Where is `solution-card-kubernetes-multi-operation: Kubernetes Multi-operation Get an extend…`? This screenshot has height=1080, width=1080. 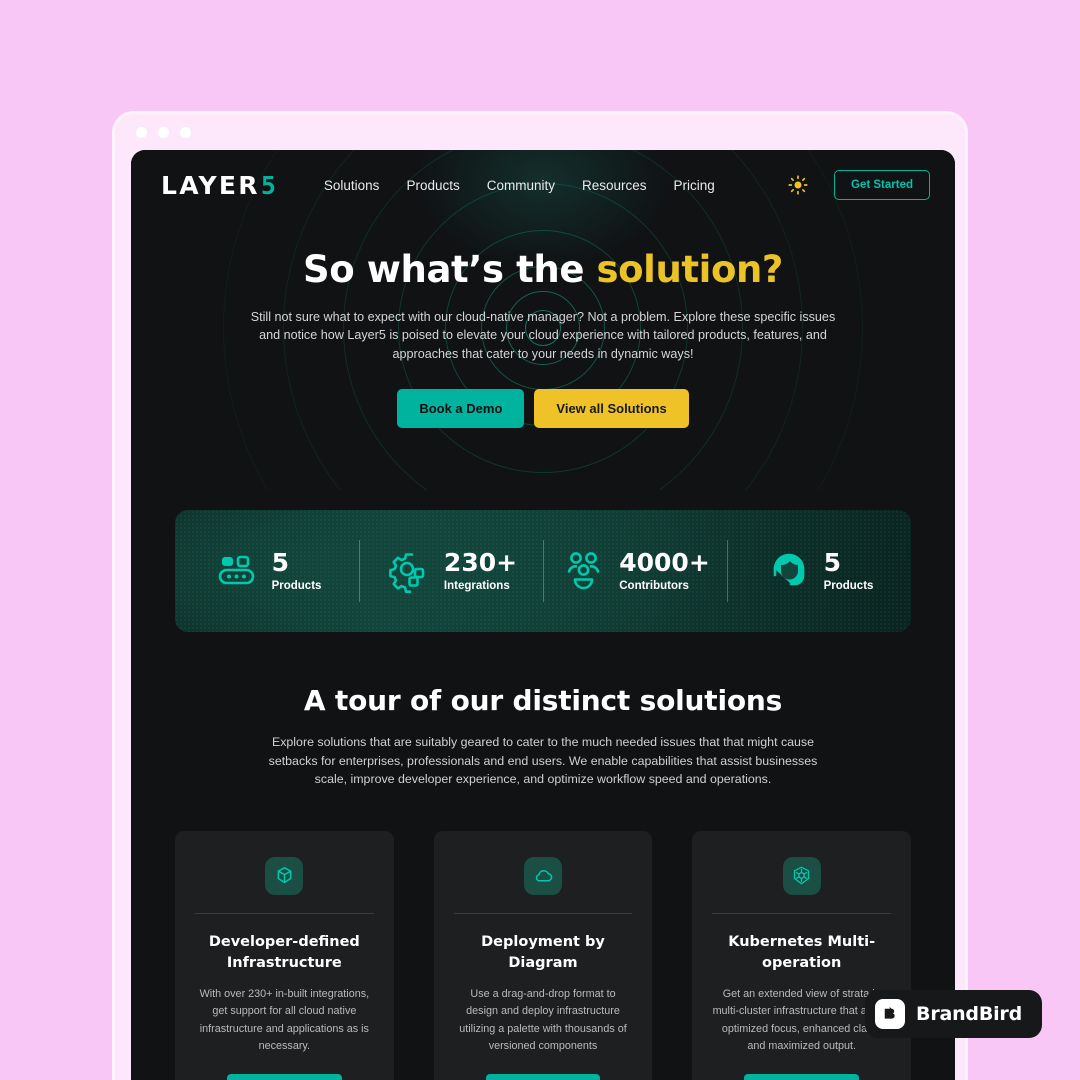
solution-card-kubernetes-multi-operation: Kubernetes Multi-operation Get an extend… is located at coordinates (802, 955).